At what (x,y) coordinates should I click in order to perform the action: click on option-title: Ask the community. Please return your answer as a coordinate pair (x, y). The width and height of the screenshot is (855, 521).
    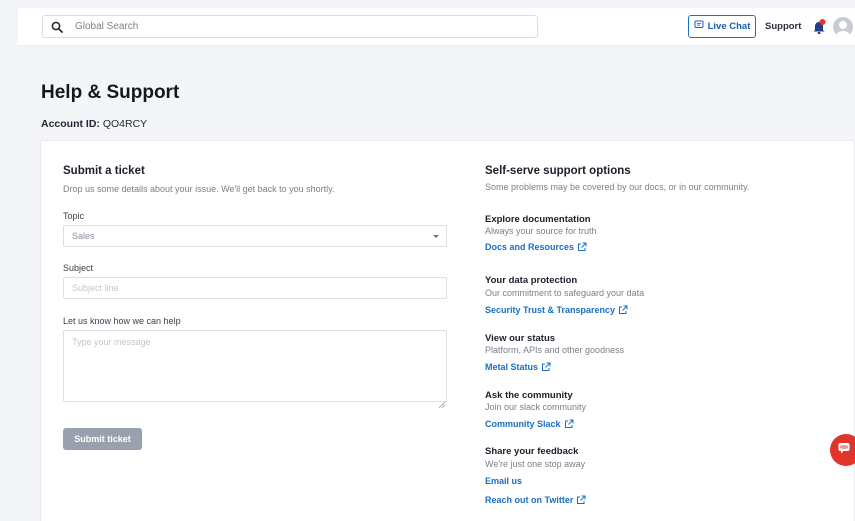
    Looking at the image, I should click on (529, 395).